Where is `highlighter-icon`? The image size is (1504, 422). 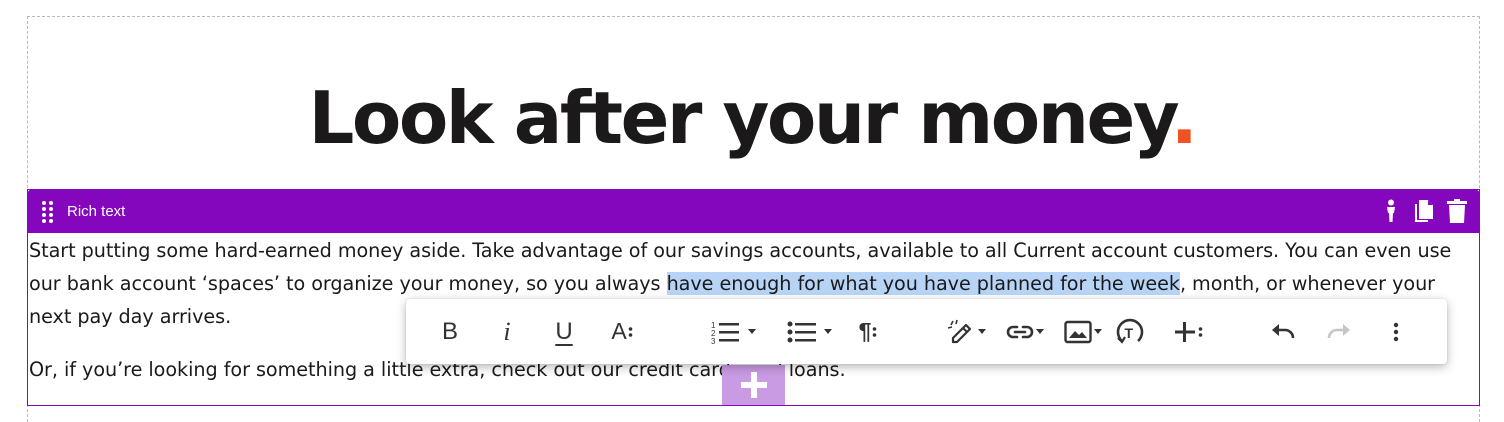
highlighter-icon is located at coordinates (959, 331).